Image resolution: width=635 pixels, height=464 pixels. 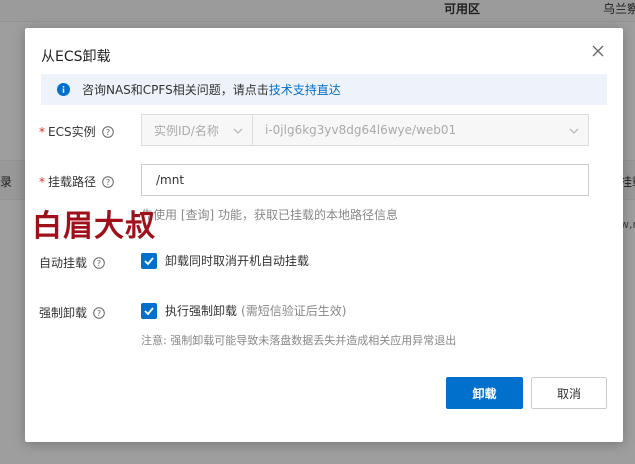 I want to click on close-icon, so click(x=598, y=51).